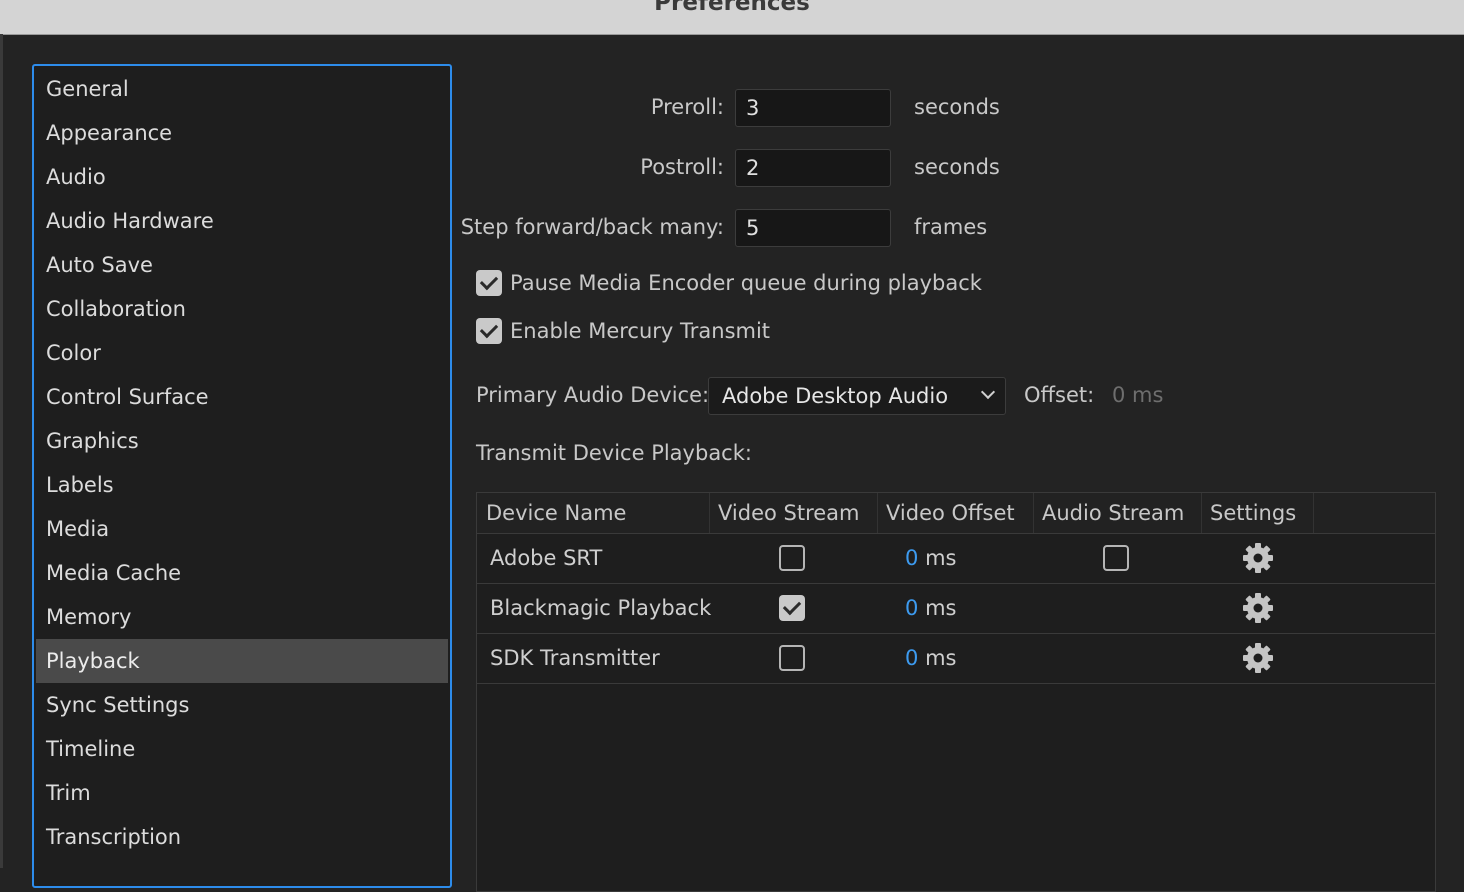 The width and height of the screenshot is (1464, 892). What do you see at coordinates (242, 485) in the screenshot?
I see `sidebar-item-labels: Labels` at bounding box center [242, 485].